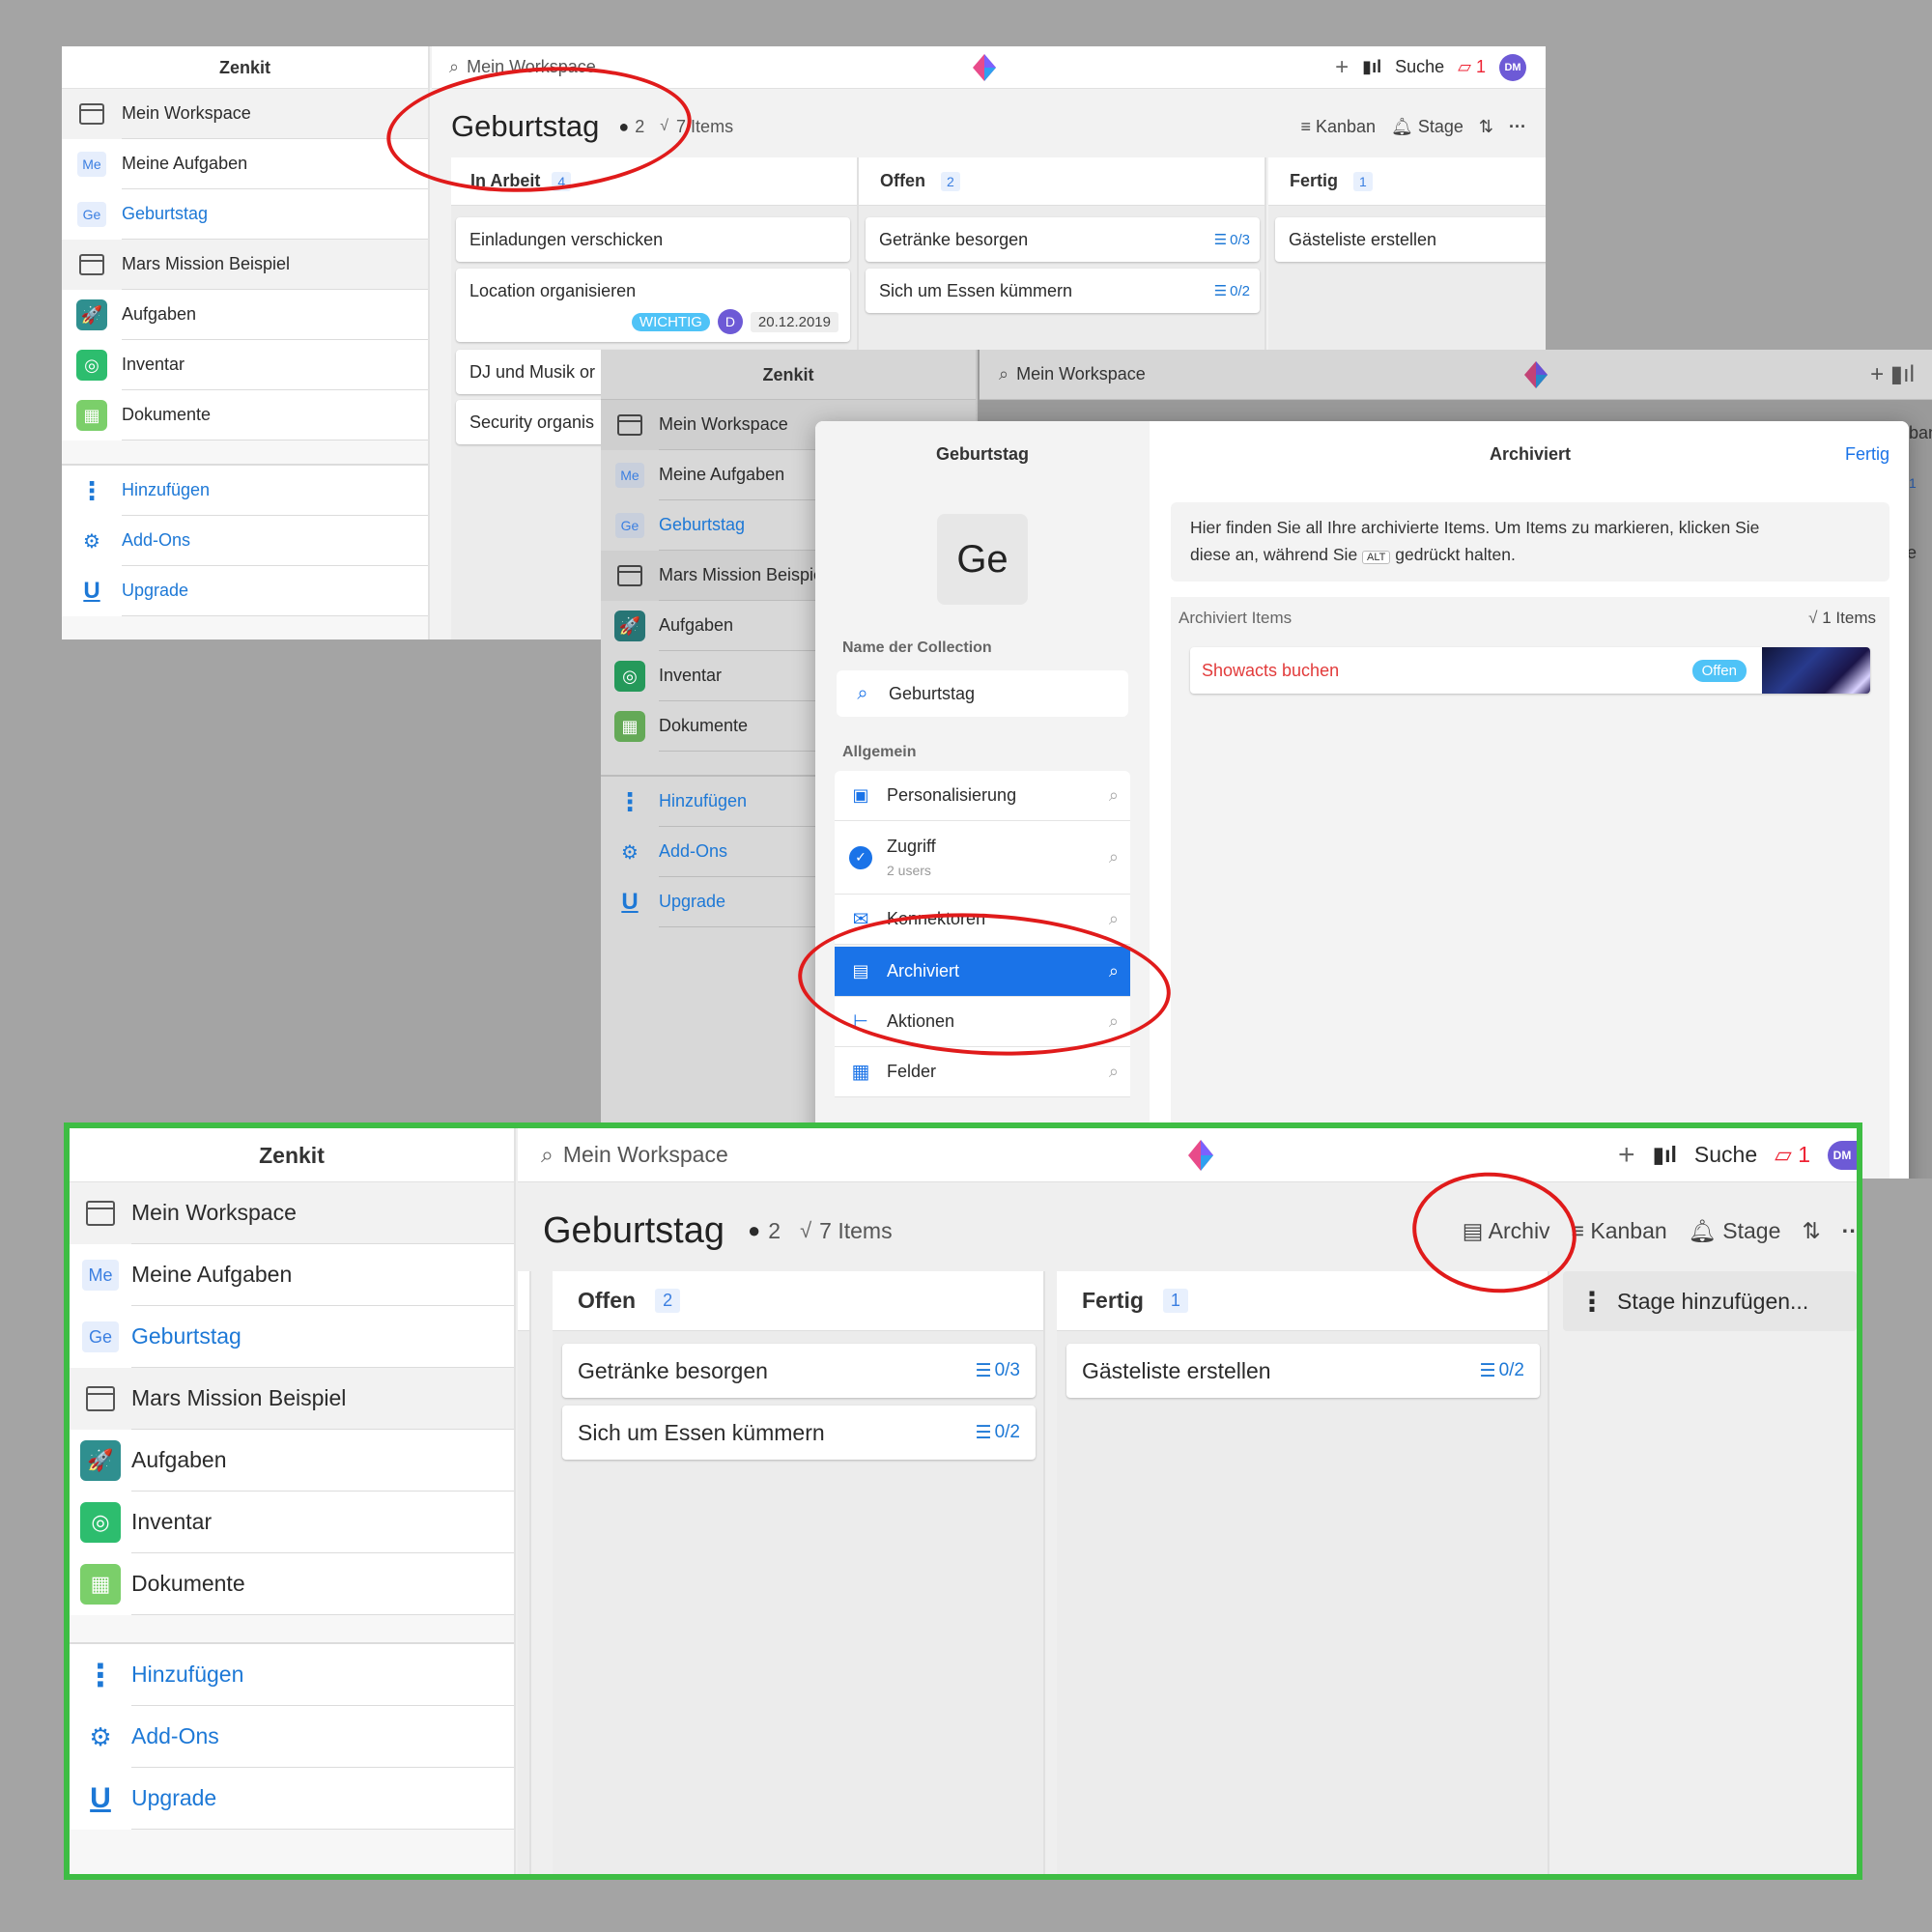 This screenshot has height=1932, width=1932. What do you see at coordinates (1867, 454) in the screenshot?
I see `done-button: Fertig` at bounding box center [1867, 454].